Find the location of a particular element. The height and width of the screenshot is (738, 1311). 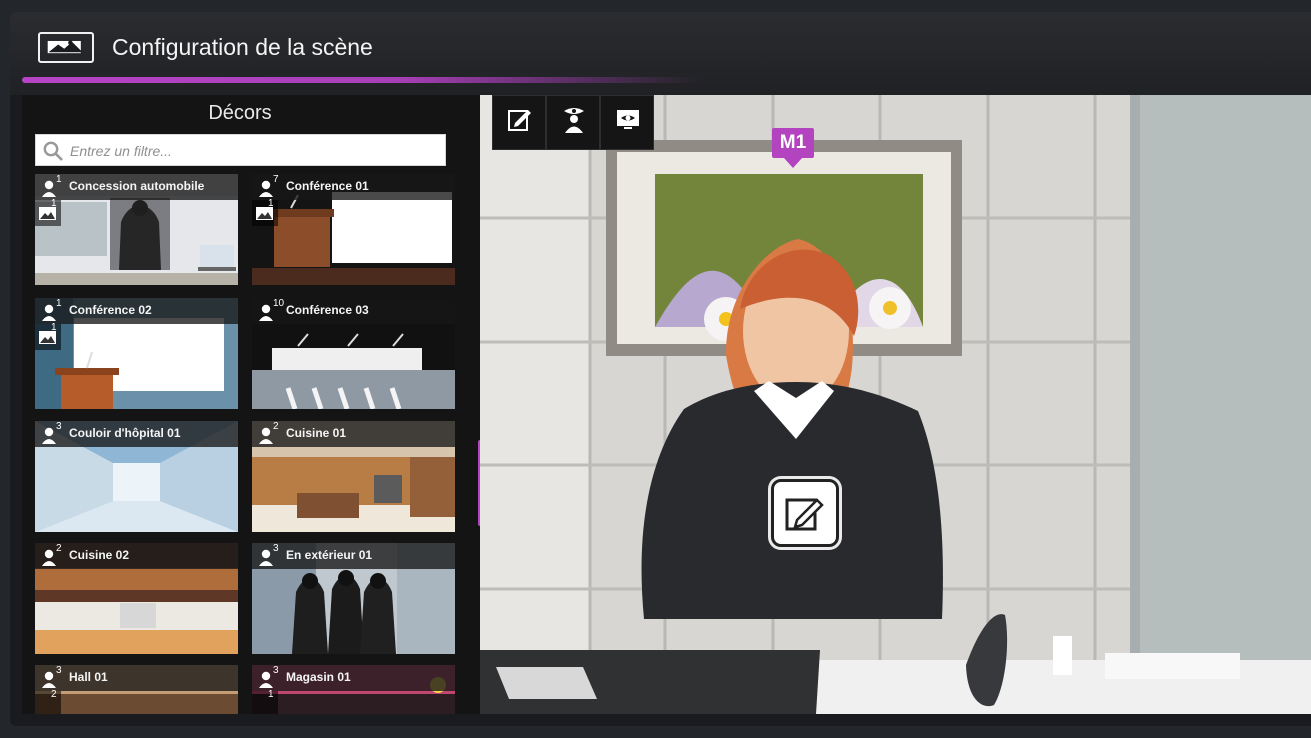

scene-icon is located at coordinates (66, 47).